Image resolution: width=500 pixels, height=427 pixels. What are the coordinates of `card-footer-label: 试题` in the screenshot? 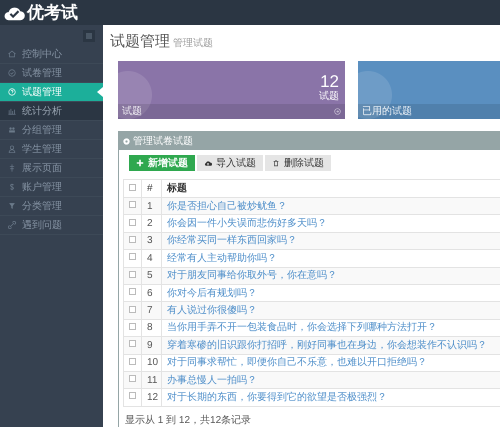 It's located at (132, 111).